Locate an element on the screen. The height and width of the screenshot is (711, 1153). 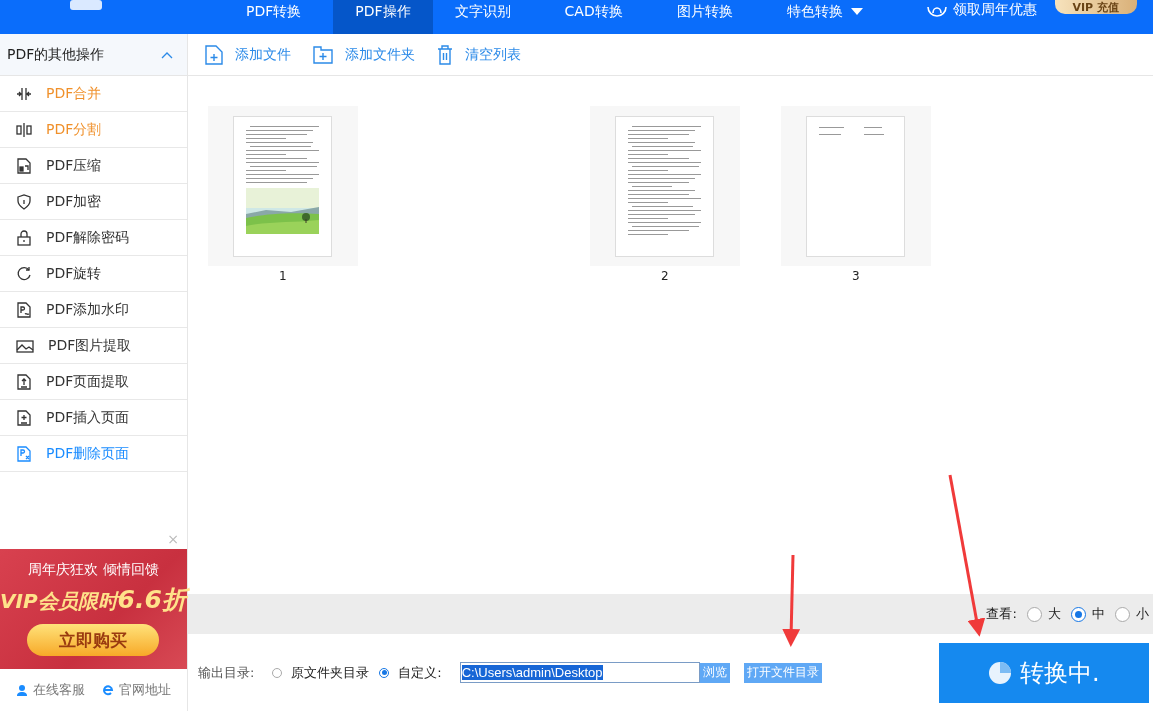
page-delete-icon is located at coordinates (24, 453).